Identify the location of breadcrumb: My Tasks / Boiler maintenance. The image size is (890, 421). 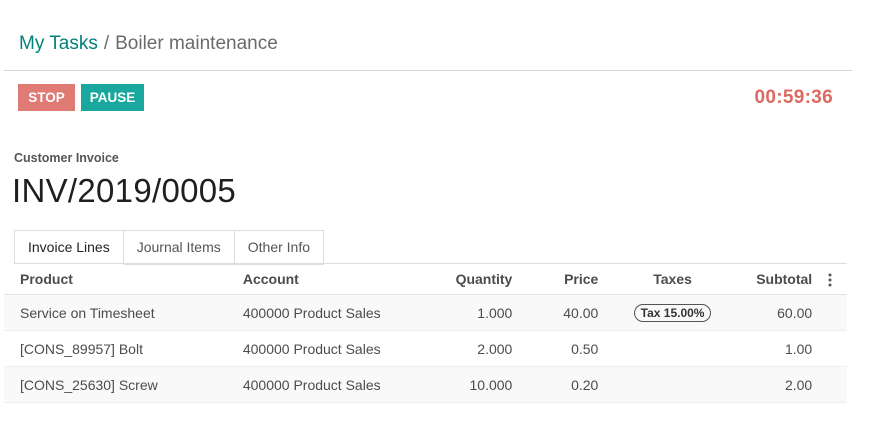
(148, 44).